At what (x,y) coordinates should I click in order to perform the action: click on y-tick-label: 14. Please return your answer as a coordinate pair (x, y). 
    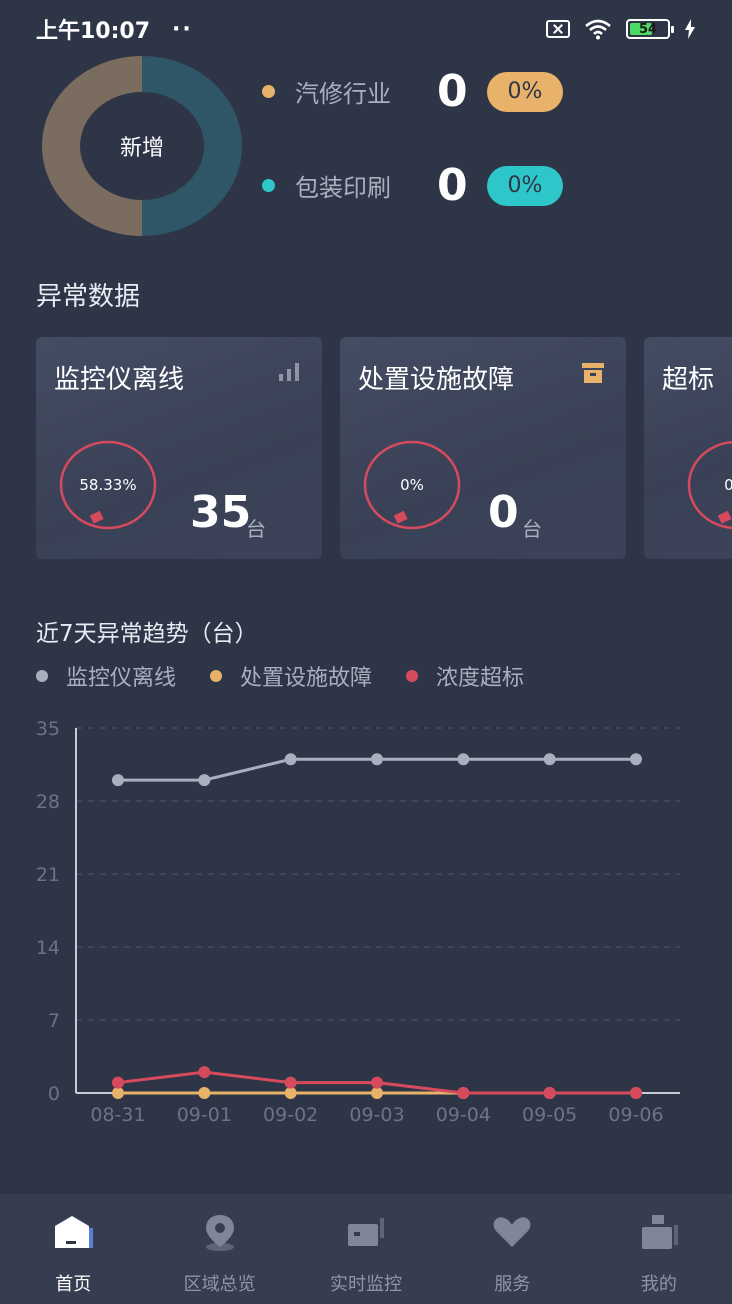
    Looking at the image, I should click on (48, 948).